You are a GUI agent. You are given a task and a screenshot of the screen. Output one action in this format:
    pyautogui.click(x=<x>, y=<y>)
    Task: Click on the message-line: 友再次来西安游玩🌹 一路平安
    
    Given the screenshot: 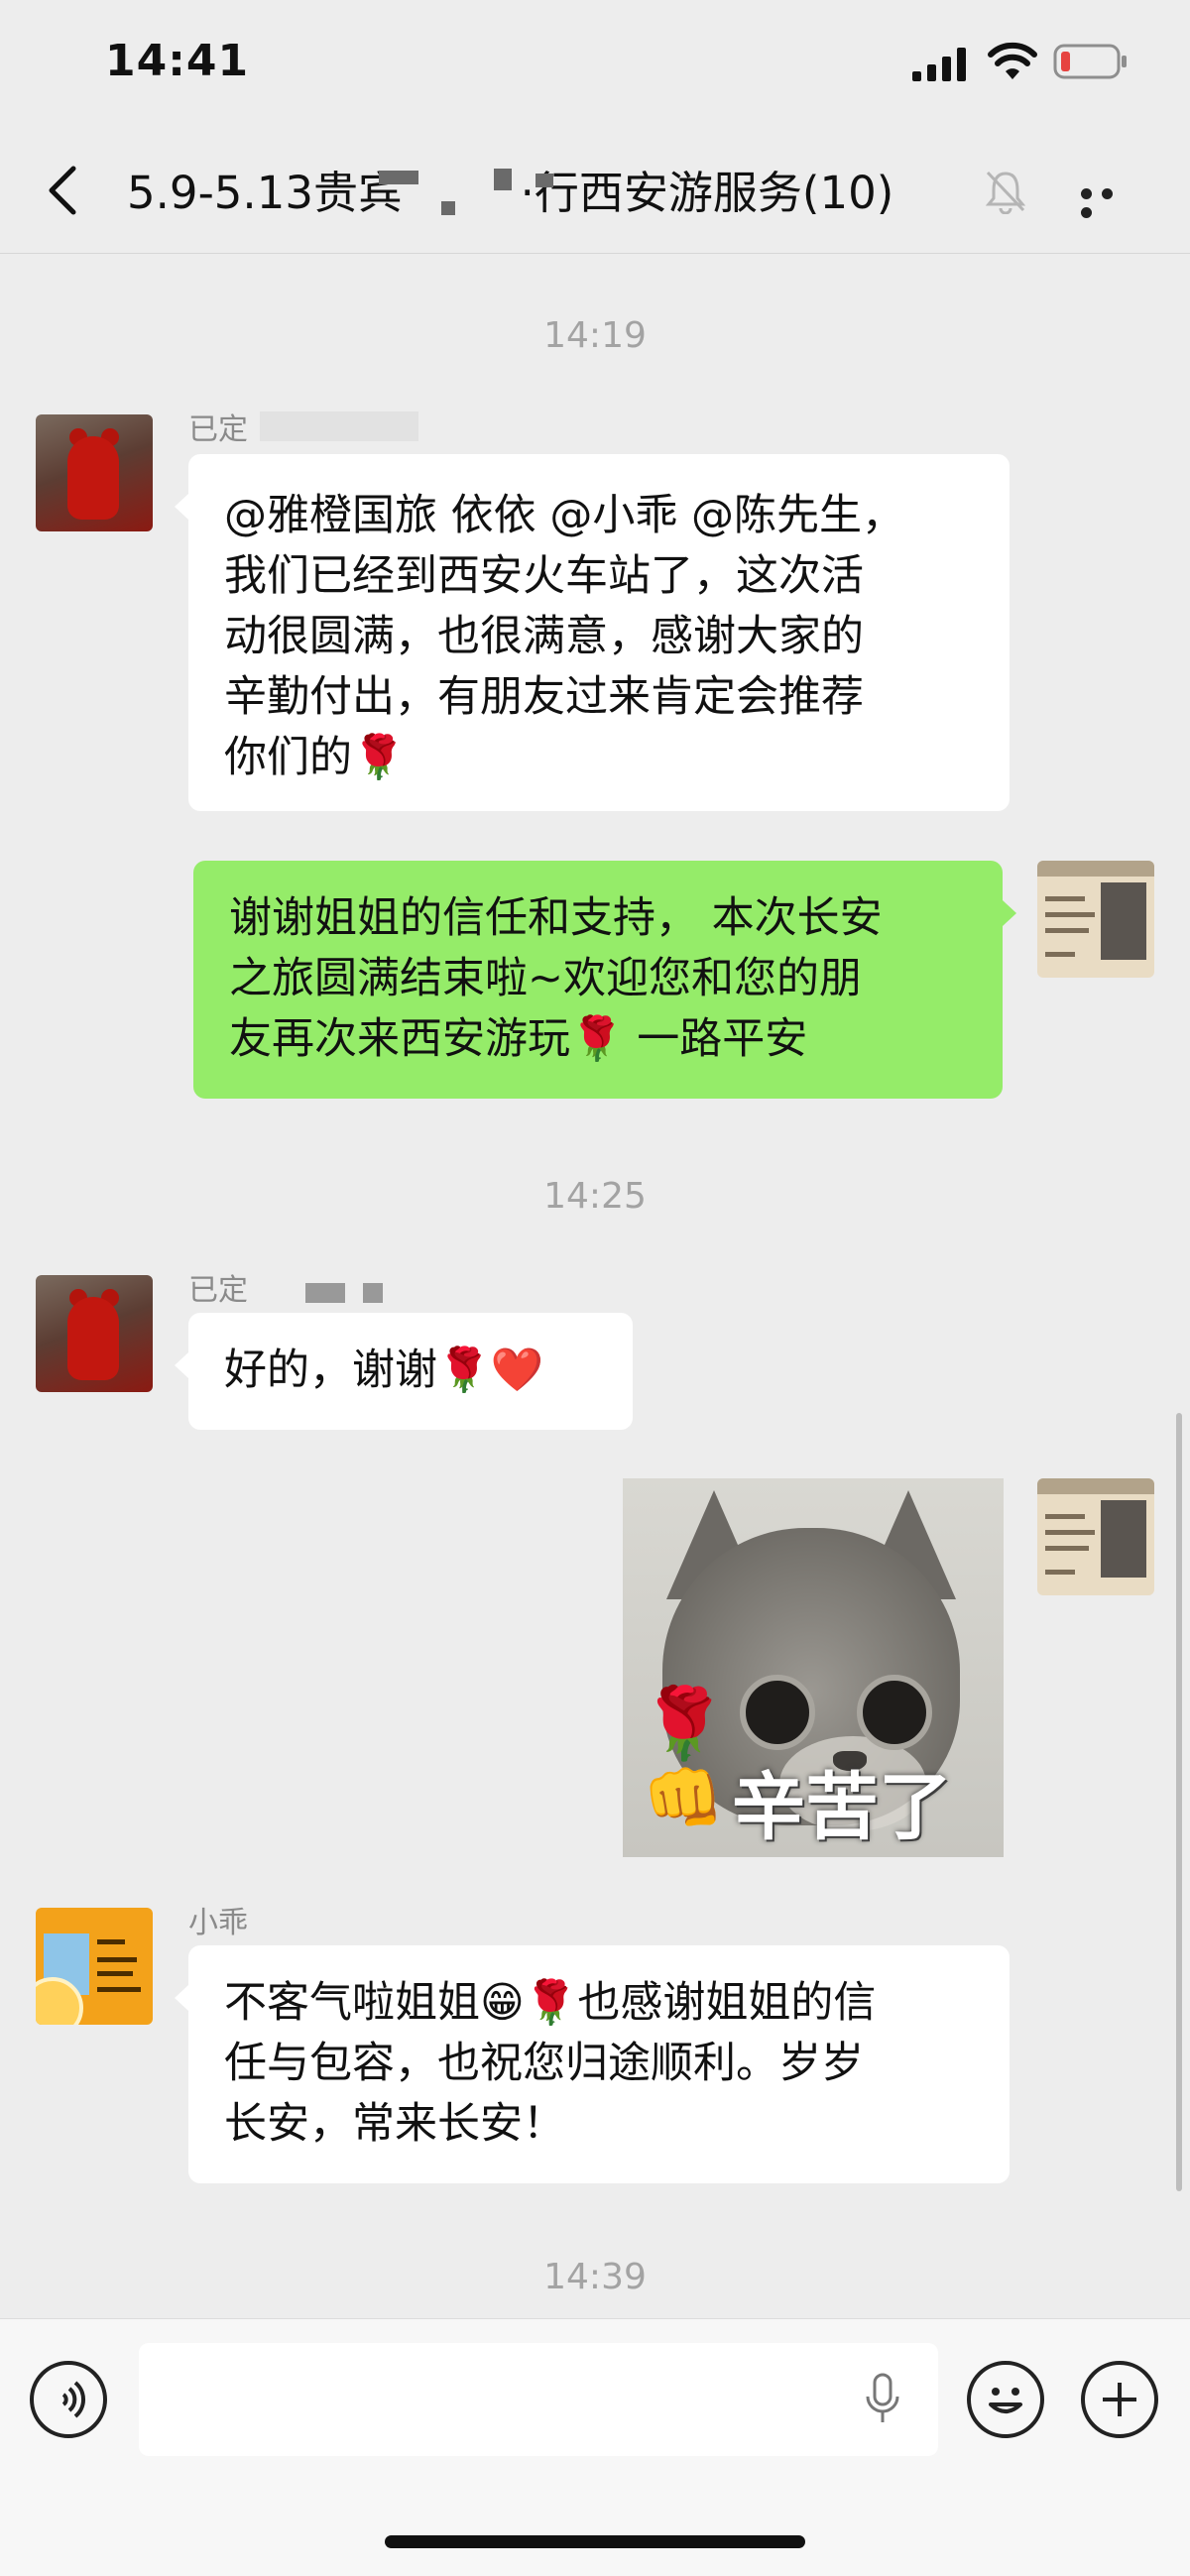 What is the action you would take?
    pyautogui.click(x=518, y=1039)
    